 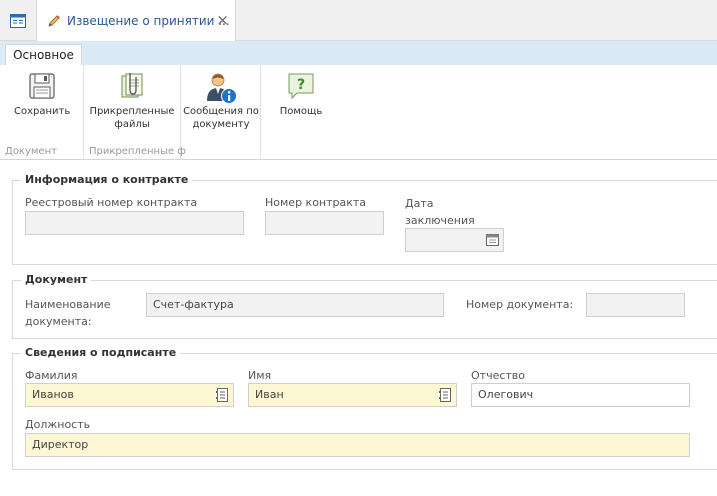 I want to click on ribbon-group-document: Сохранить Документ, so click(x=42, y=112).